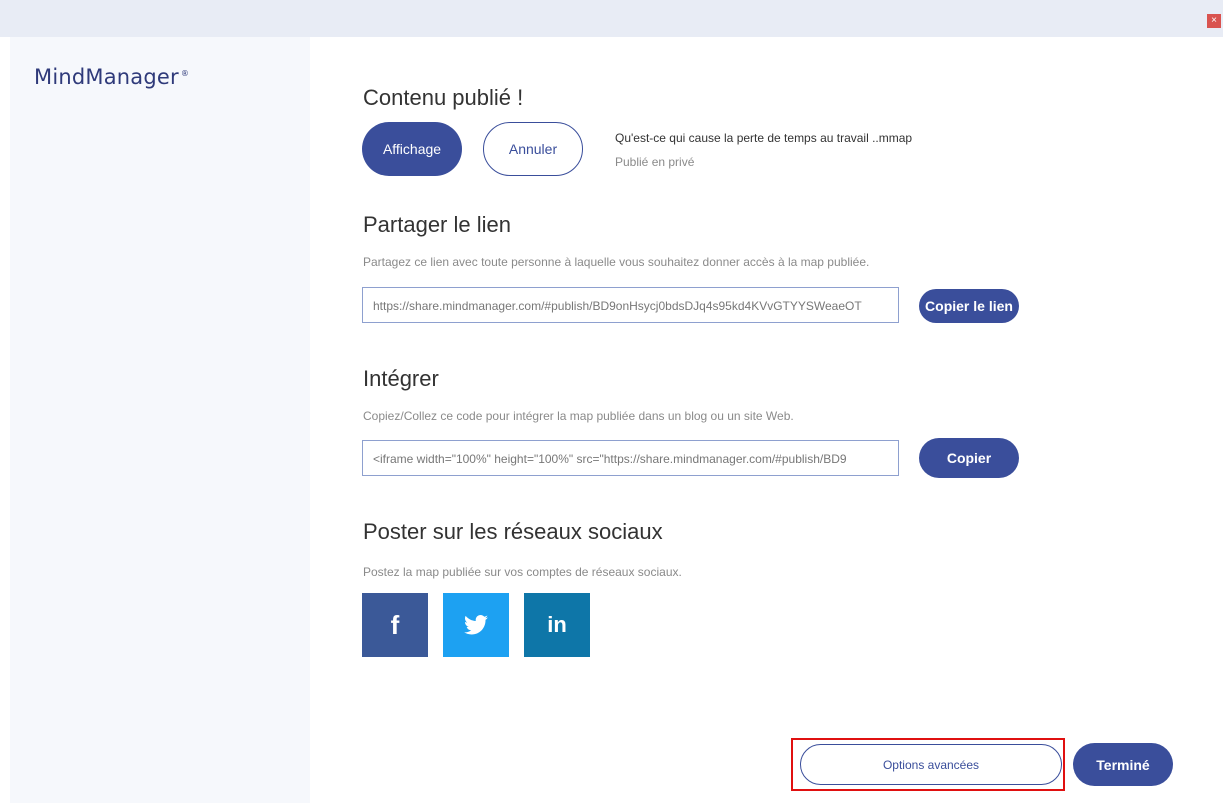 The image size is (1223, 803). Describe the element at coordinates (969, 458) in the screenshot. I see `copy-code-button: Copier` at that location.